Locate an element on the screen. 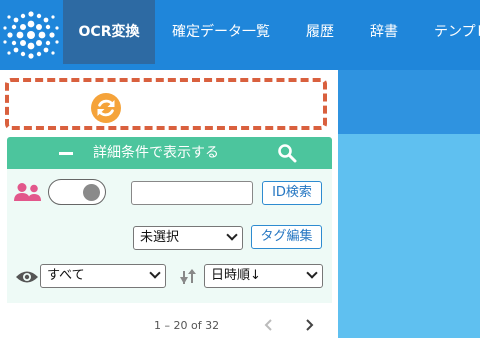  pagination-range: 1 – 20 of 32 is located at coordinates (187, 325).